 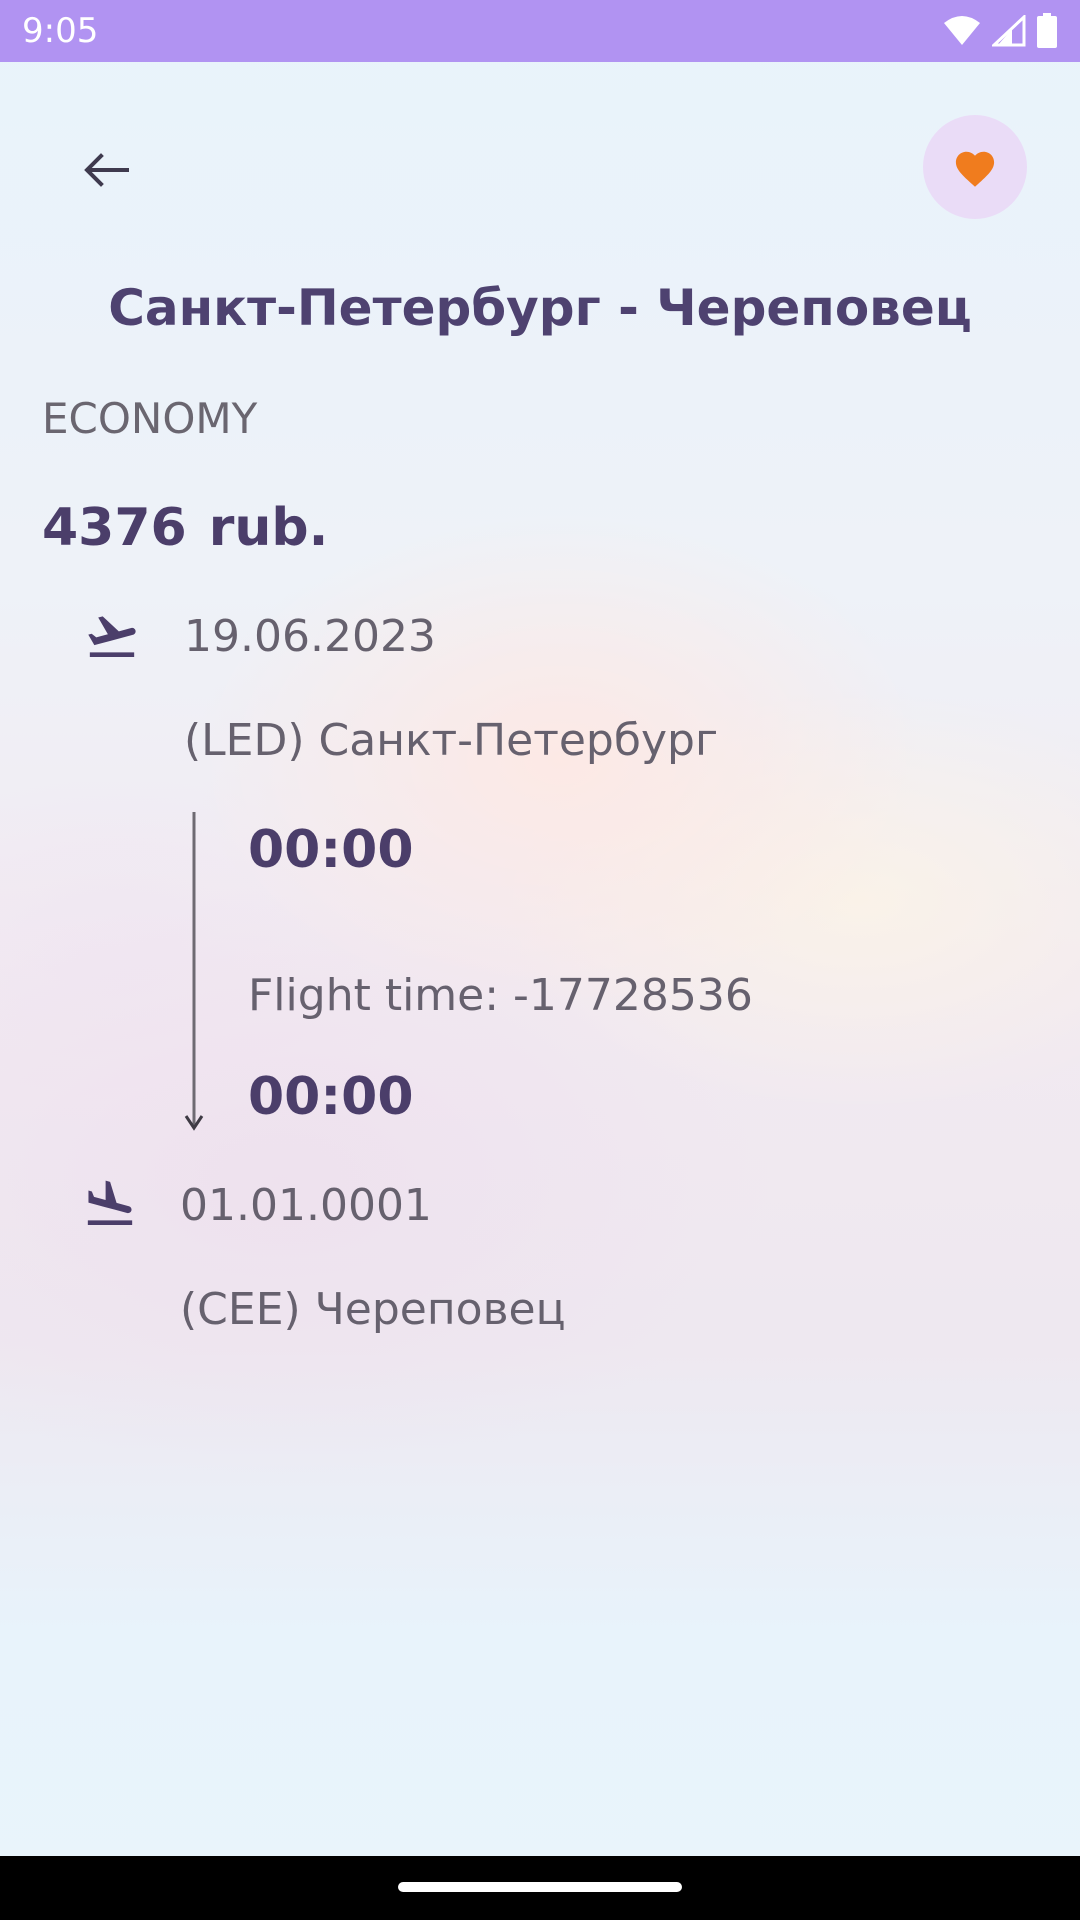 I want to click on arrow-left-icon, so click(x=106, y=170).